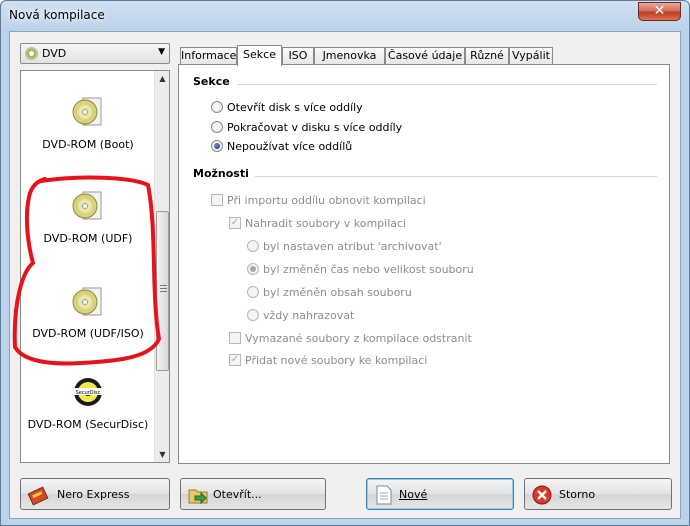  What do you see at coordinates (57, 15) in the screenshot?
I see `window-title: Nová kompilace` at bounding box center [57, 15].